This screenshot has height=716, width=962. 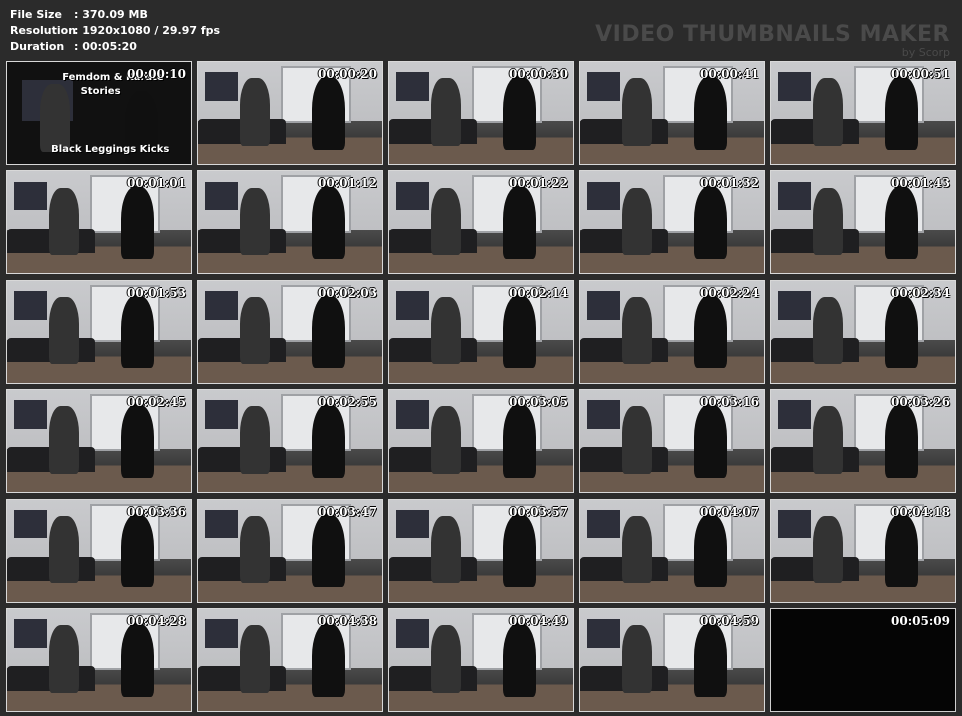 What do you see at coordinates (920, 292) in the screenshot?
I see `thumbnail-timestamp: 00:02:34` at bounding box center [920, 292].